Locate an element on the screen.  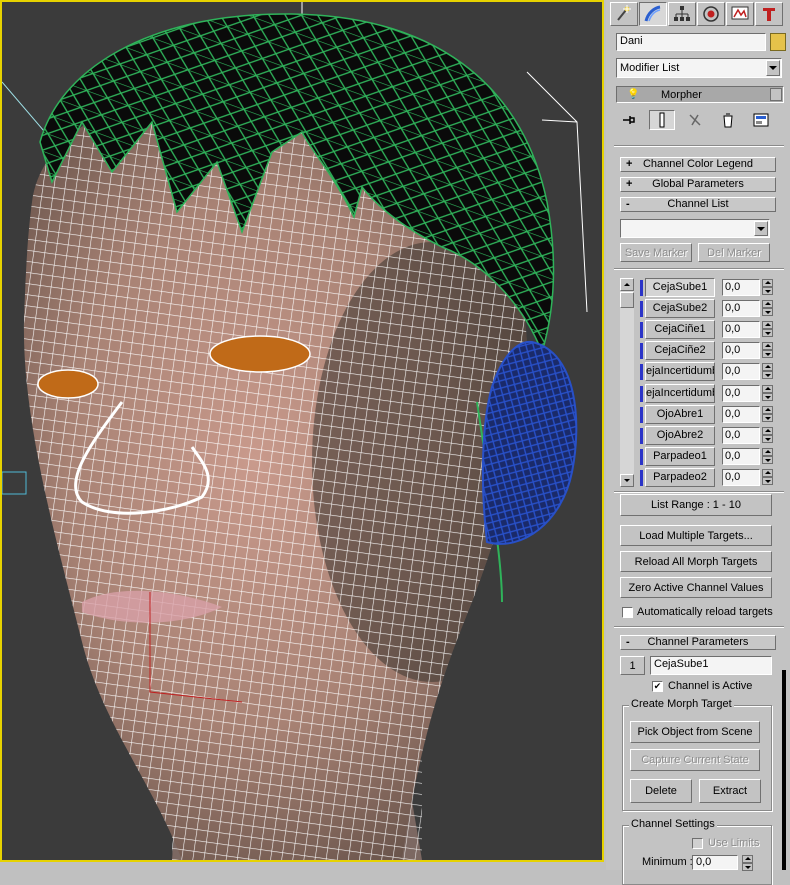
delete-marker-button: Del Marker is located at coordinates (734, 252).